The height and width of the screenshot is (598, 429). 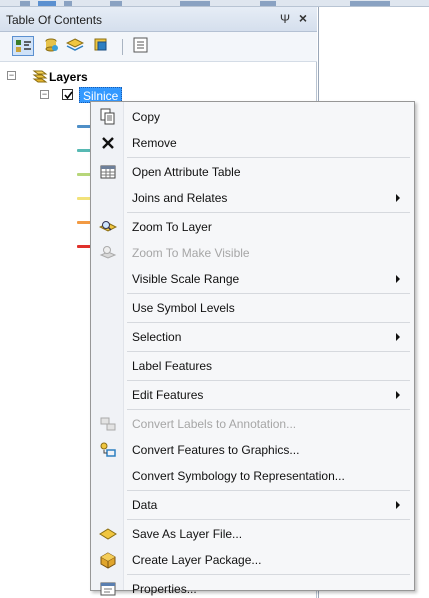 What do you see at coordinates (252, 172) in the screenshot?
I see `menu-item-open-attribute-table: Open Attribute Table` at bounding box center [252, 172].